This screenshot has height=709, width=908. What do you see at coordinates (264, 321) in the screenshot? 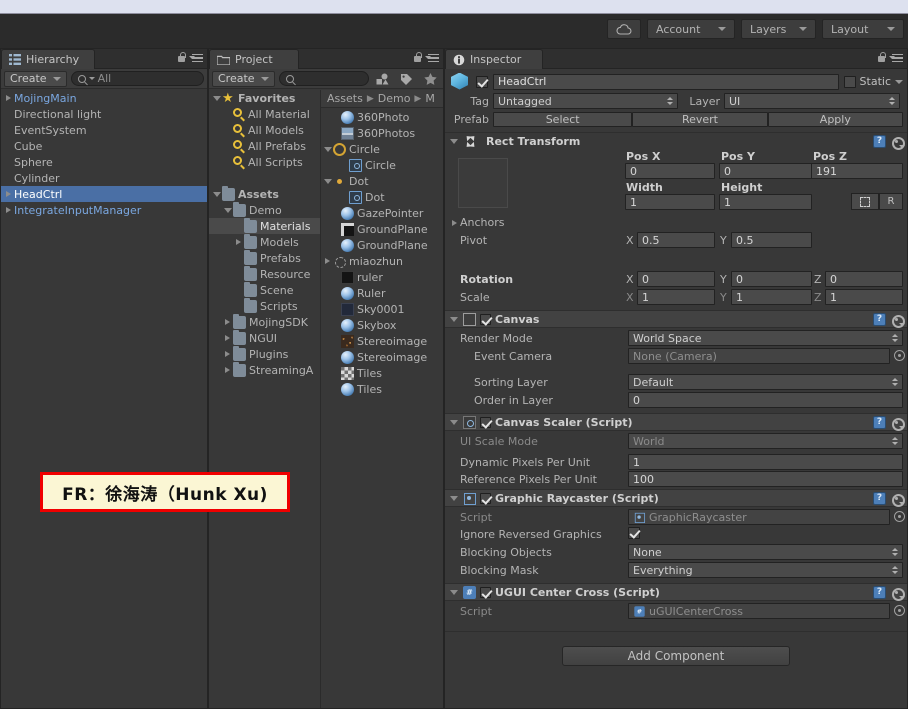
I see `project-folder-mojingsdk: MojingSDK` at bounding box center [264, 321].